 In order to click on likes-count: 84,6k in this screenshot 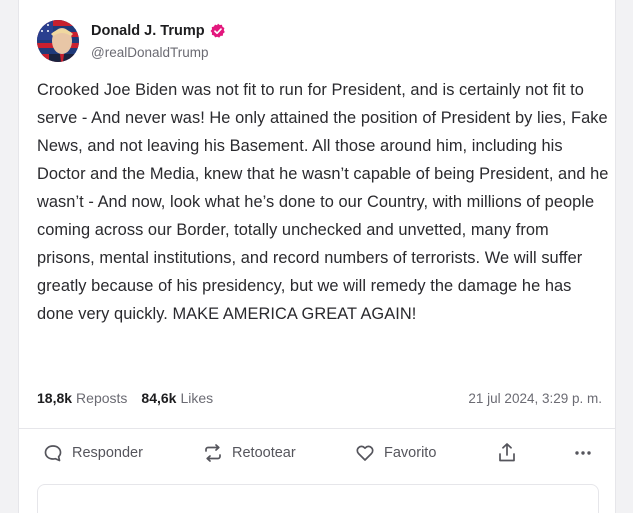, I will do `click(158, 398)`.